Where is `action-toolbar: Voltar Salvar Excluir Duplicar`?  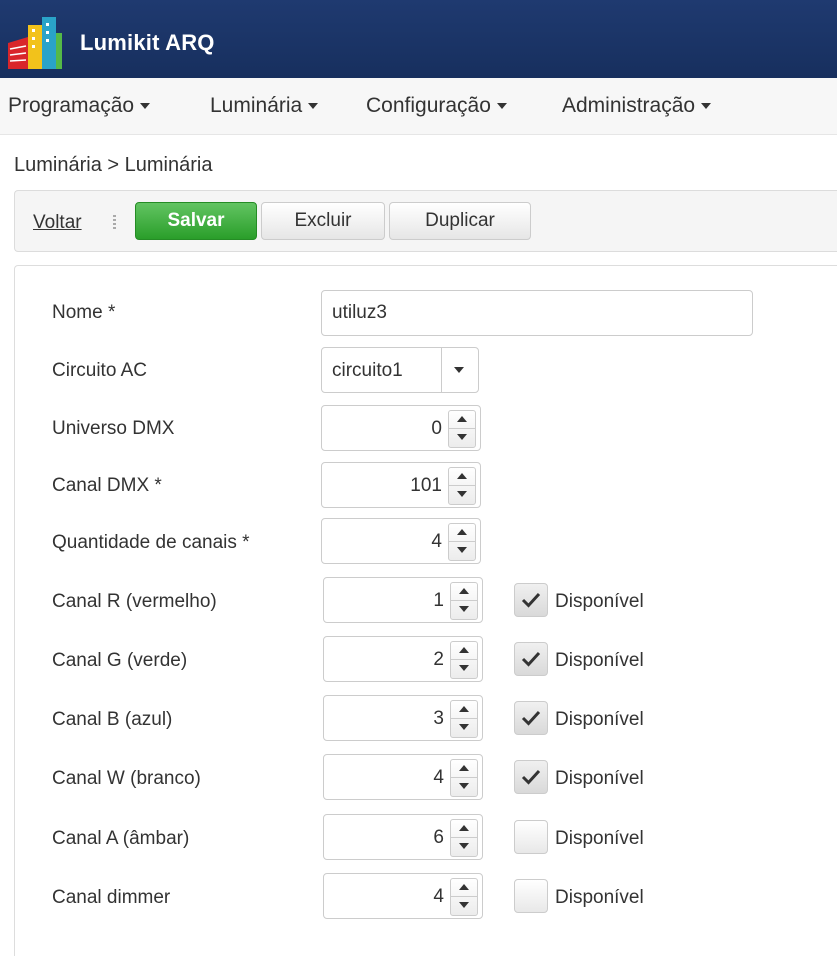 action-toolbar: Voltar Salvar Excluir Duplicar is located at coordinates (425, 221).